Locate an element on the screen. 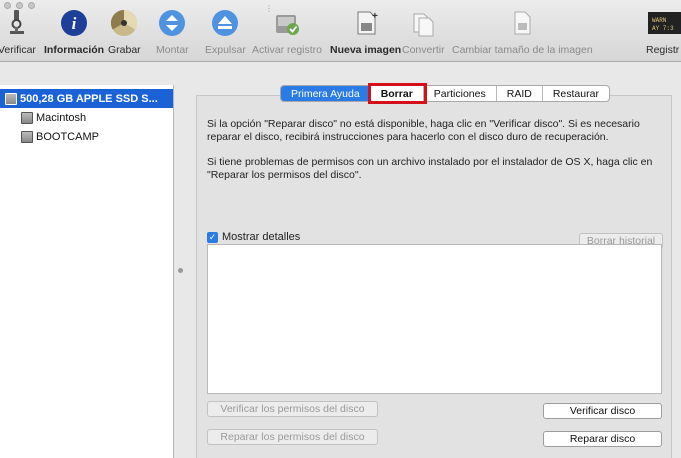 This screenshot has width=681, height=458. log-icon is located at coordinates (287, 23).